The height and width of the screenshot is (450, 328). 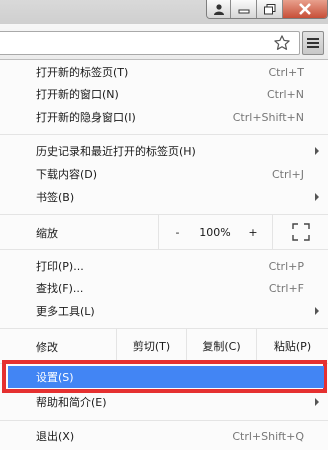 What do you see at coordinates (65, 311) in the screenshot?
I see `menu-item-label: 更多工具(L)` at bounding box center [65, 311].